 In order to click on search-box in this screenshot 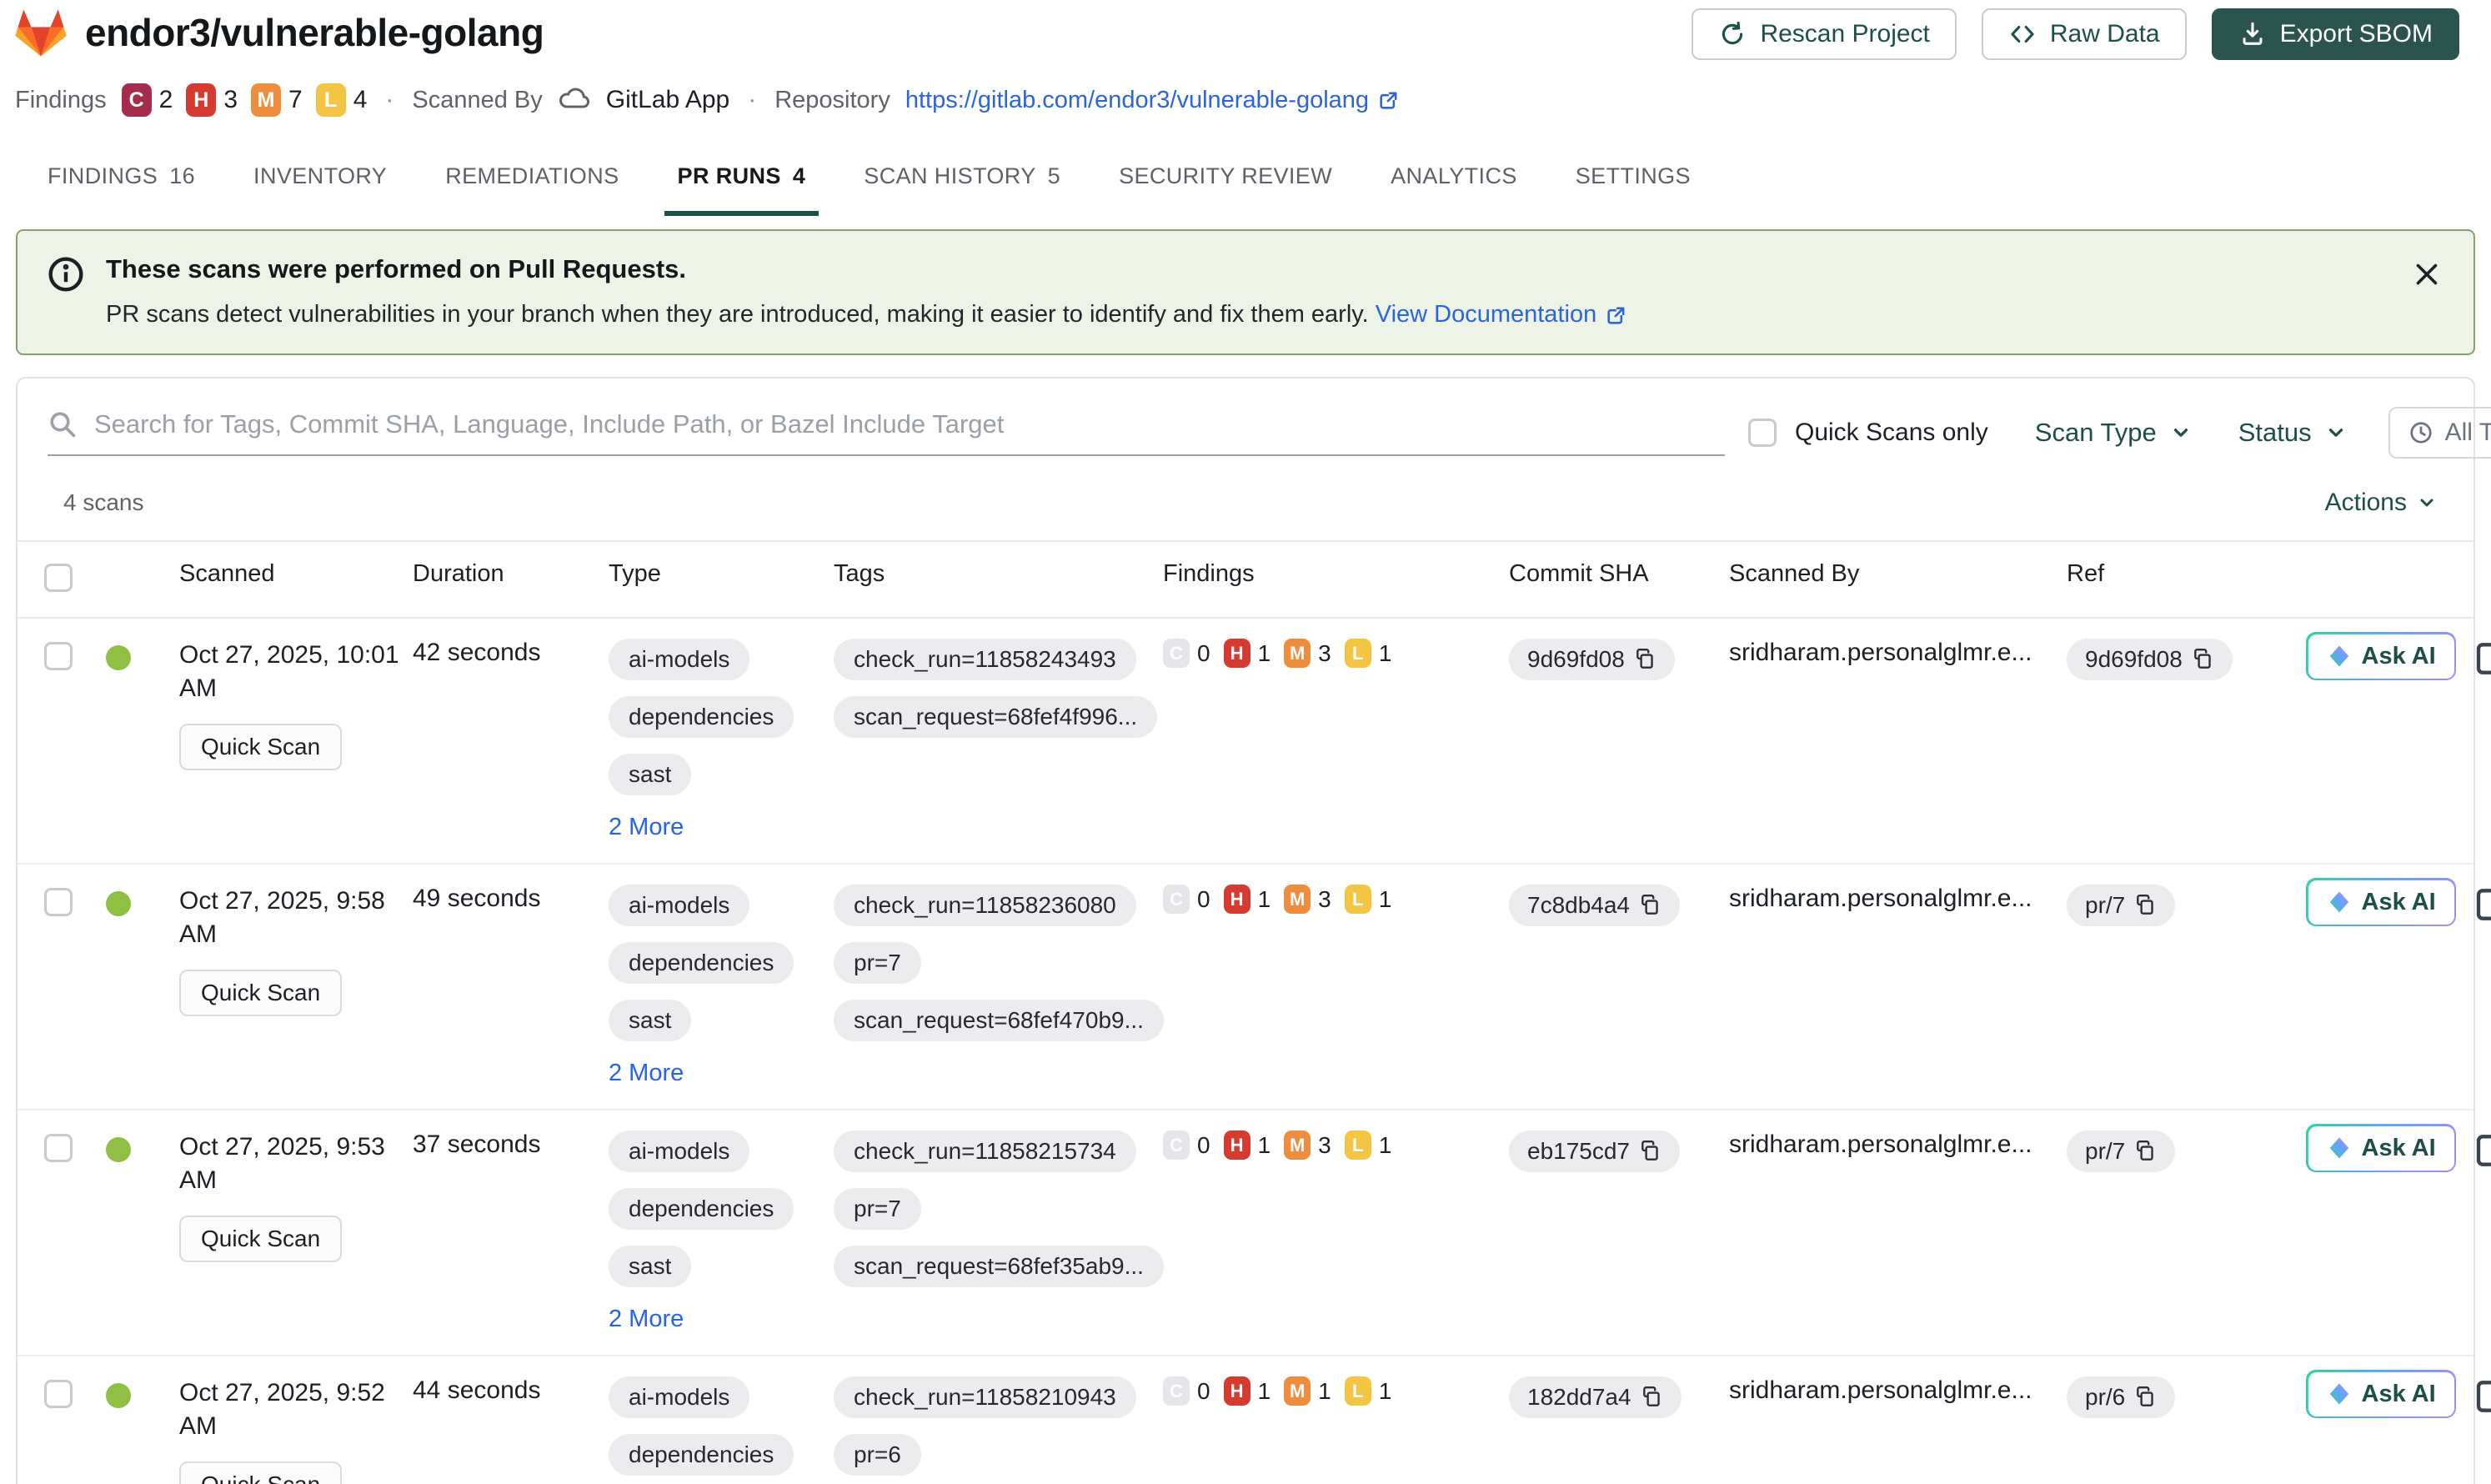, I will do `click(887, 432)`.